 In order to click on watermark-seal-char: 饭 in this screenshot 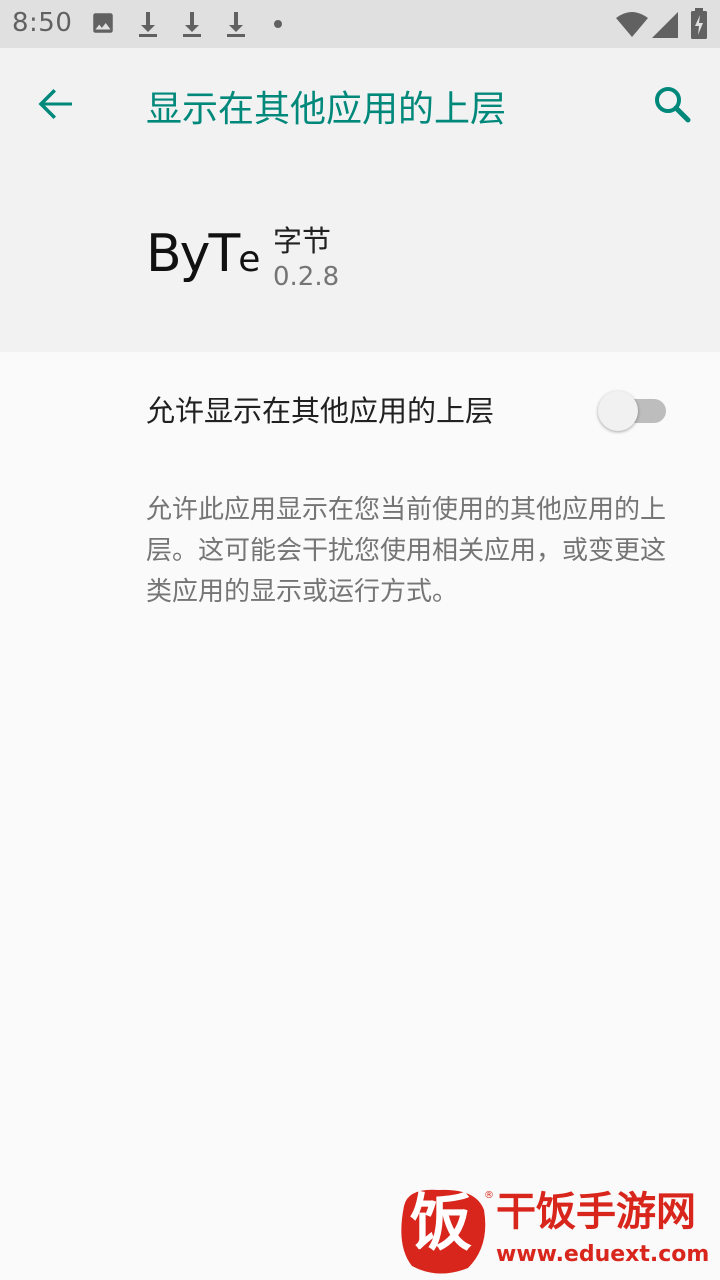, I will do `click(441, 1222)`.